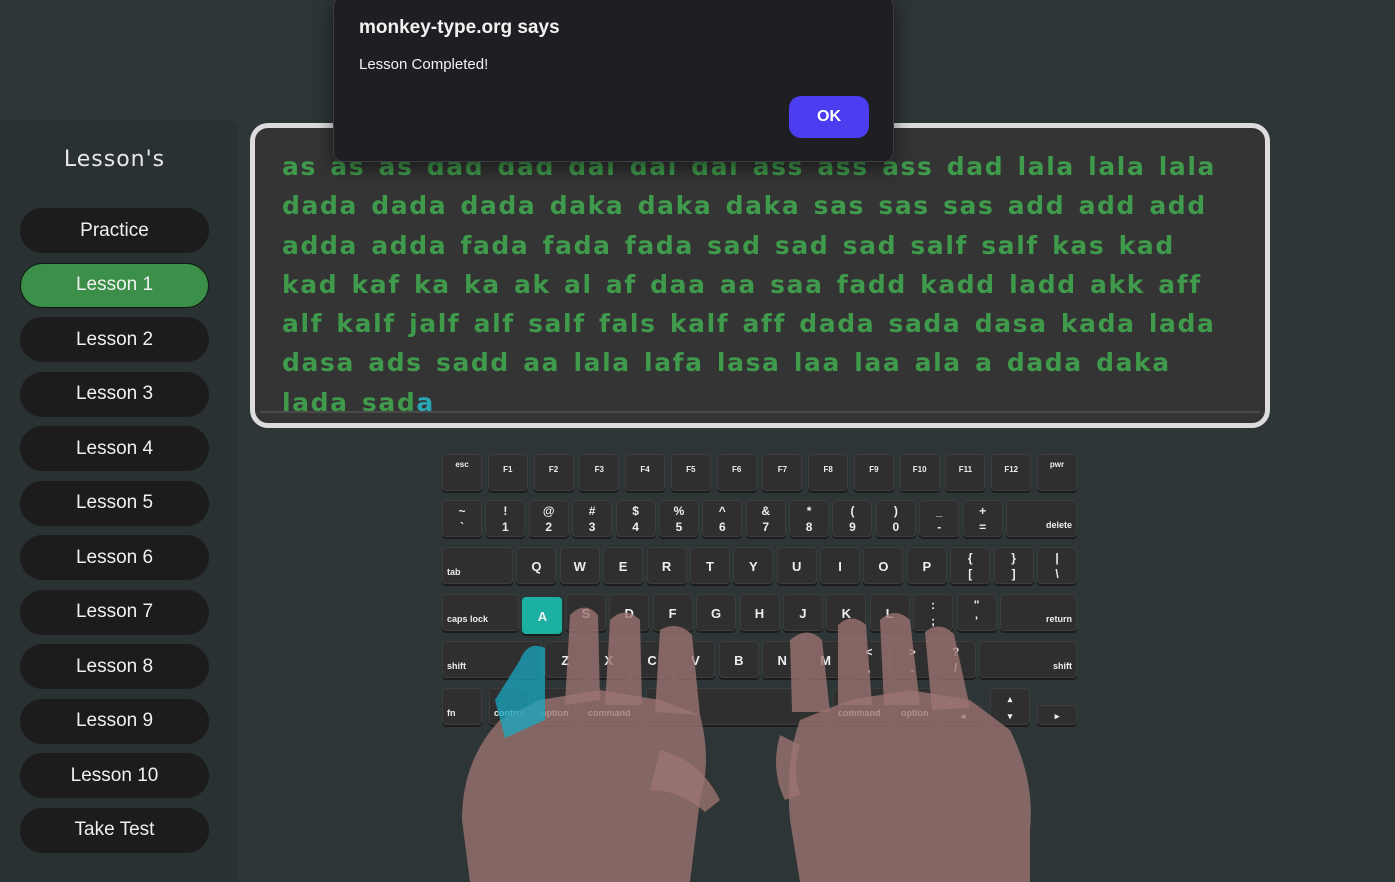 The image size is (1395, 882). I want to click on key-semicolon: :;, so click(933, 612).